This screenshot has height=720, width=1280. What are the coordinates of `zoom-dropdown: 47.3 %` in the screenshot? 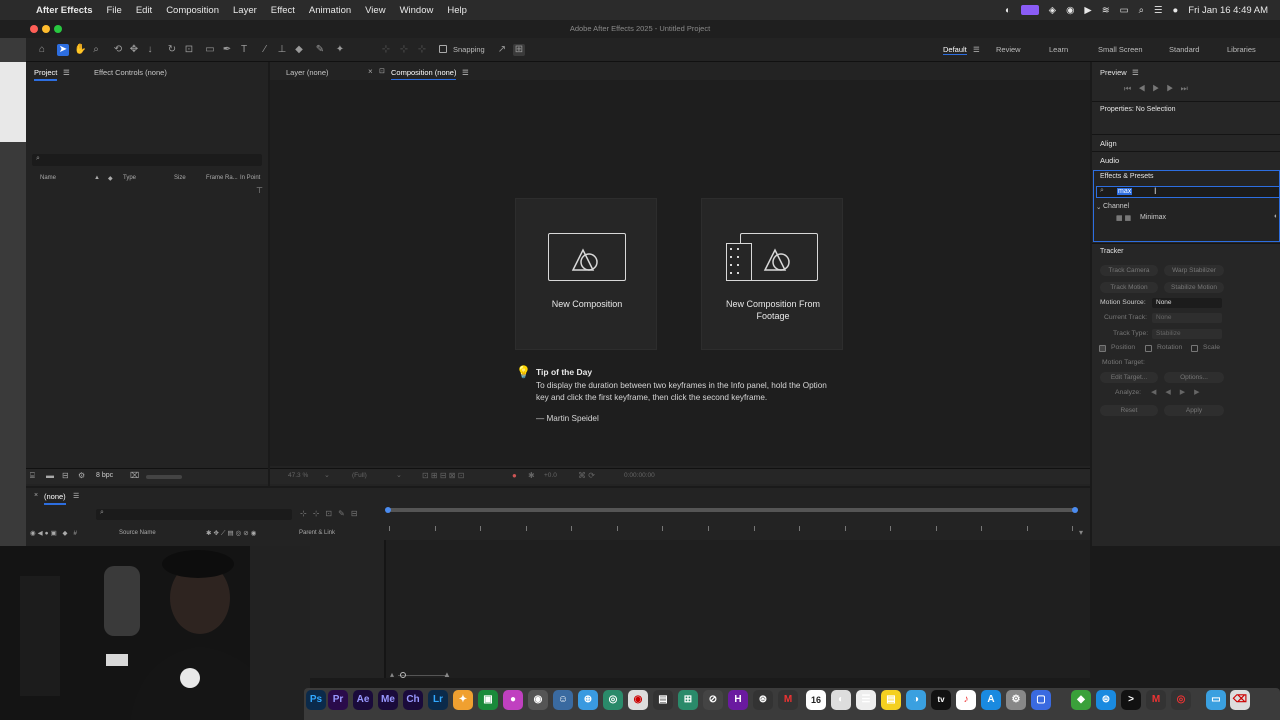 It's located at (298, 475).